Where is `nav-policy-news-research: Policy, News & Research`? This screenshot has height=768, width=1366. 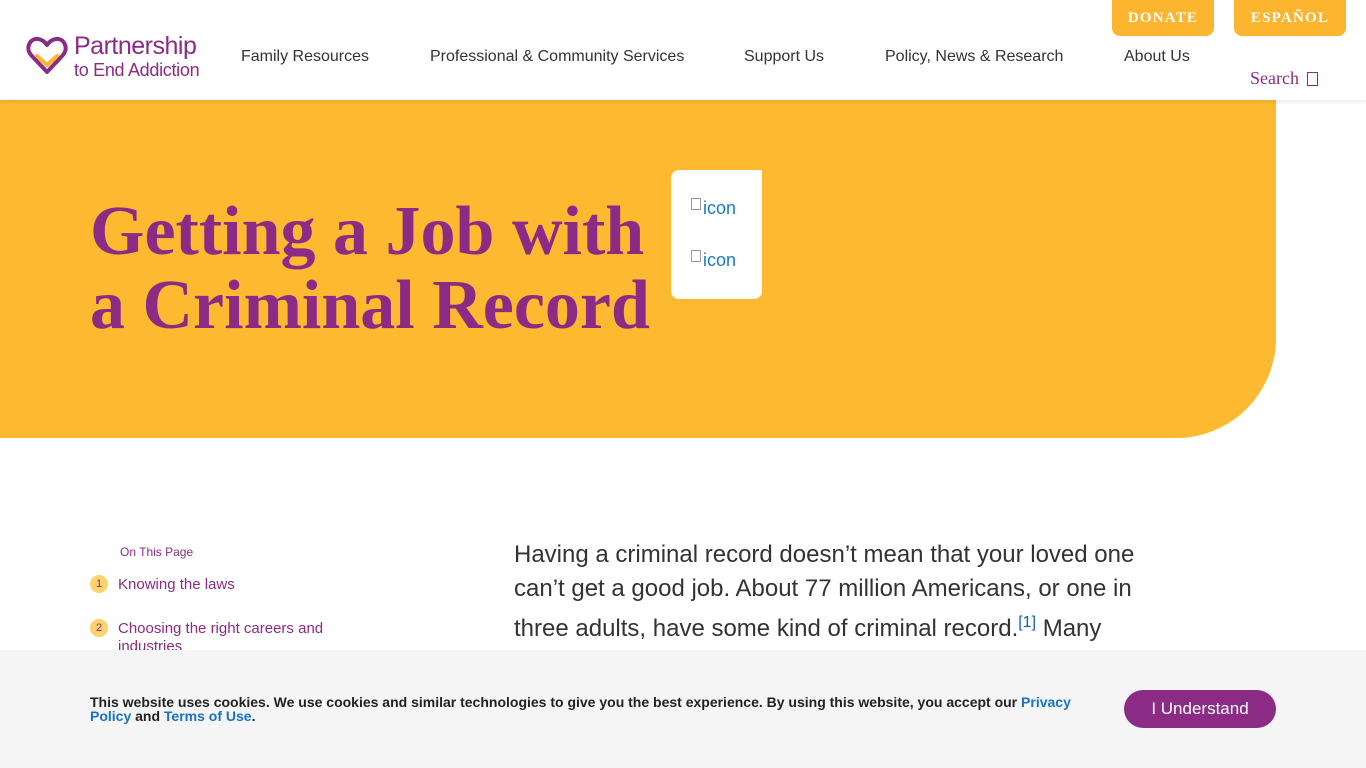 nav-policy-news-research: Policy, News & Research is located at coordinates (974, 57).